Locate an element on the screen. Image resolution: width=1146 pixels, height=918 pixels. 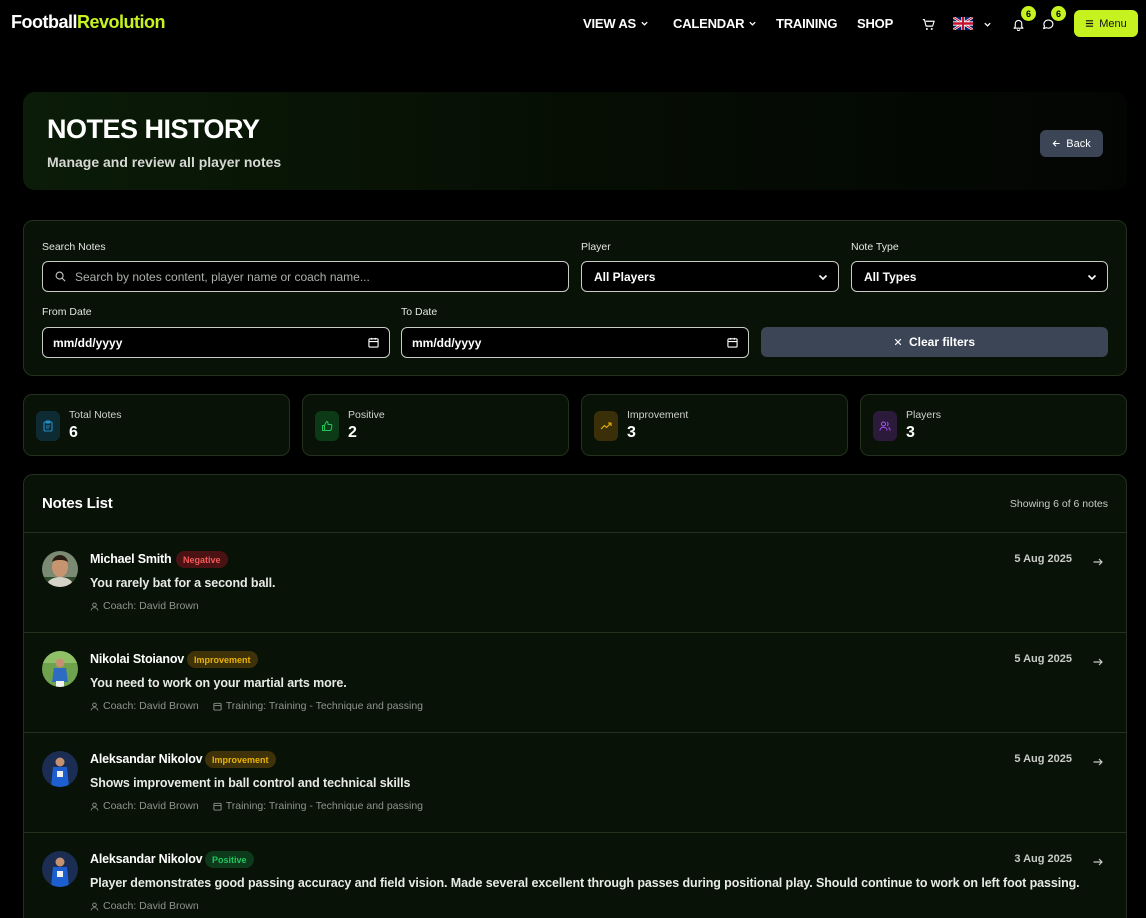
nav-training: TRAINING is located at coordinates (806, 23).